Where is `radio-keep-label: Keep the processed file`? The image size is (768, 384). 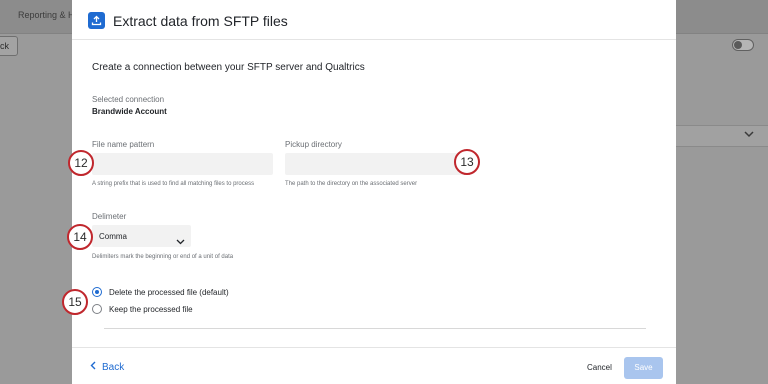
radio-keep-label: Keep the processed file is located at coordinates (151, 309).